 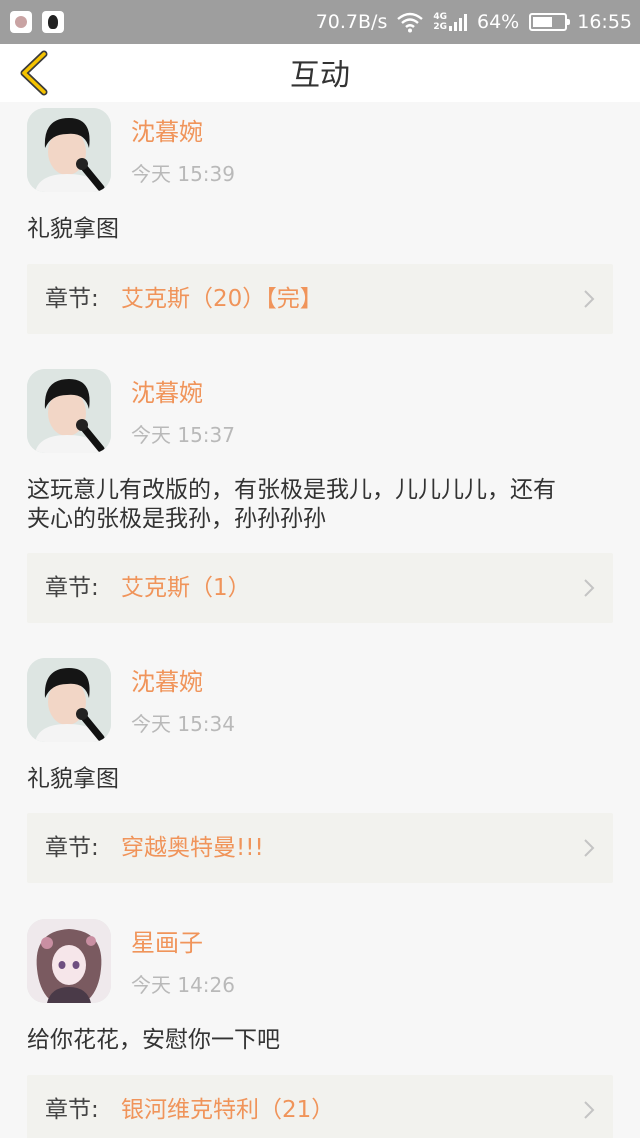 I want to click on app-notification-icon, so click(x=21, y=22).